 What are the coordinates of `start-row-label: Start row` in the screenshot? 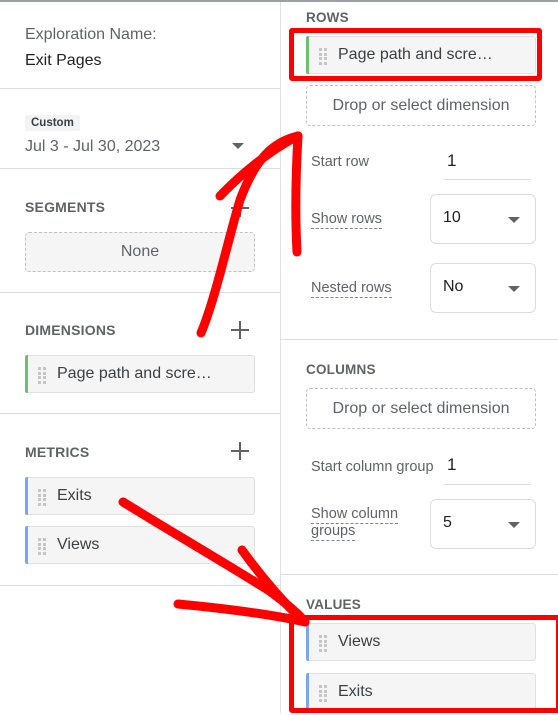 It's located at (340, 162).